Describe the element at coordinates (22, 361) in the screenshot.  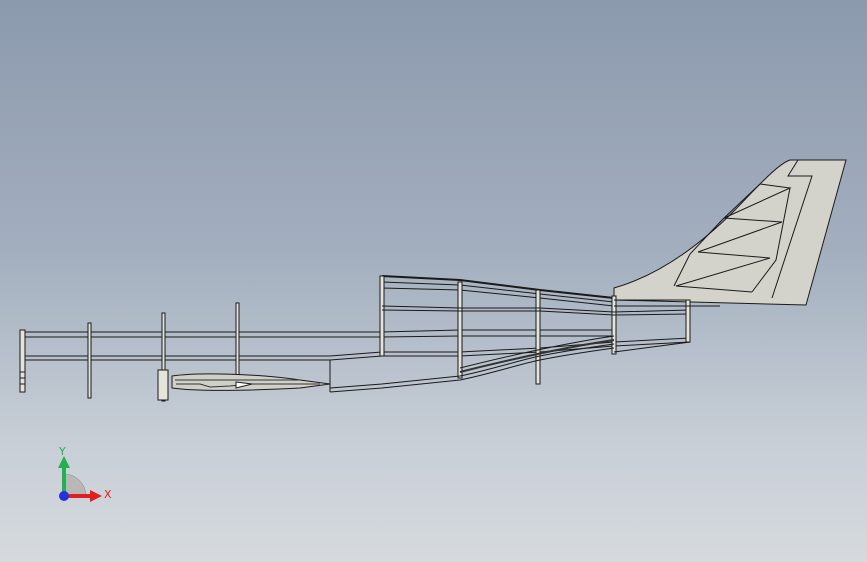
I see `front-bulkhead` at that location.